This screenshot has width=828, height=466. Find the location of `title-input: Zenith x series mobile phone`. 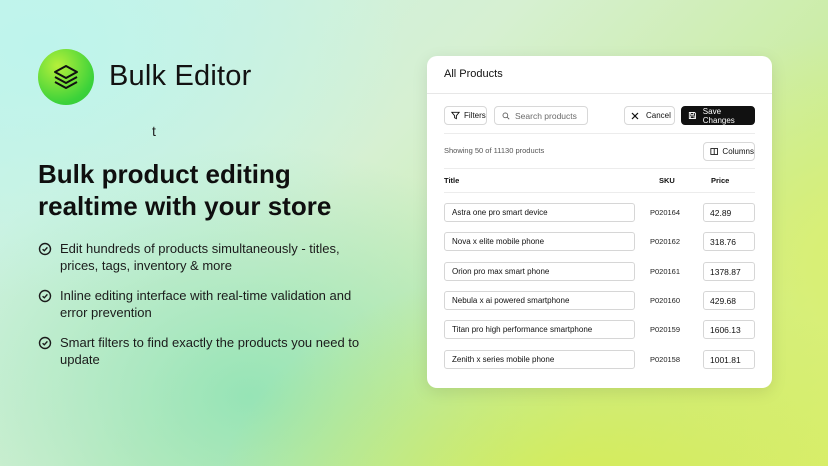

title-input: Zenith x series mobile phone is located at coordinates (539, 359).